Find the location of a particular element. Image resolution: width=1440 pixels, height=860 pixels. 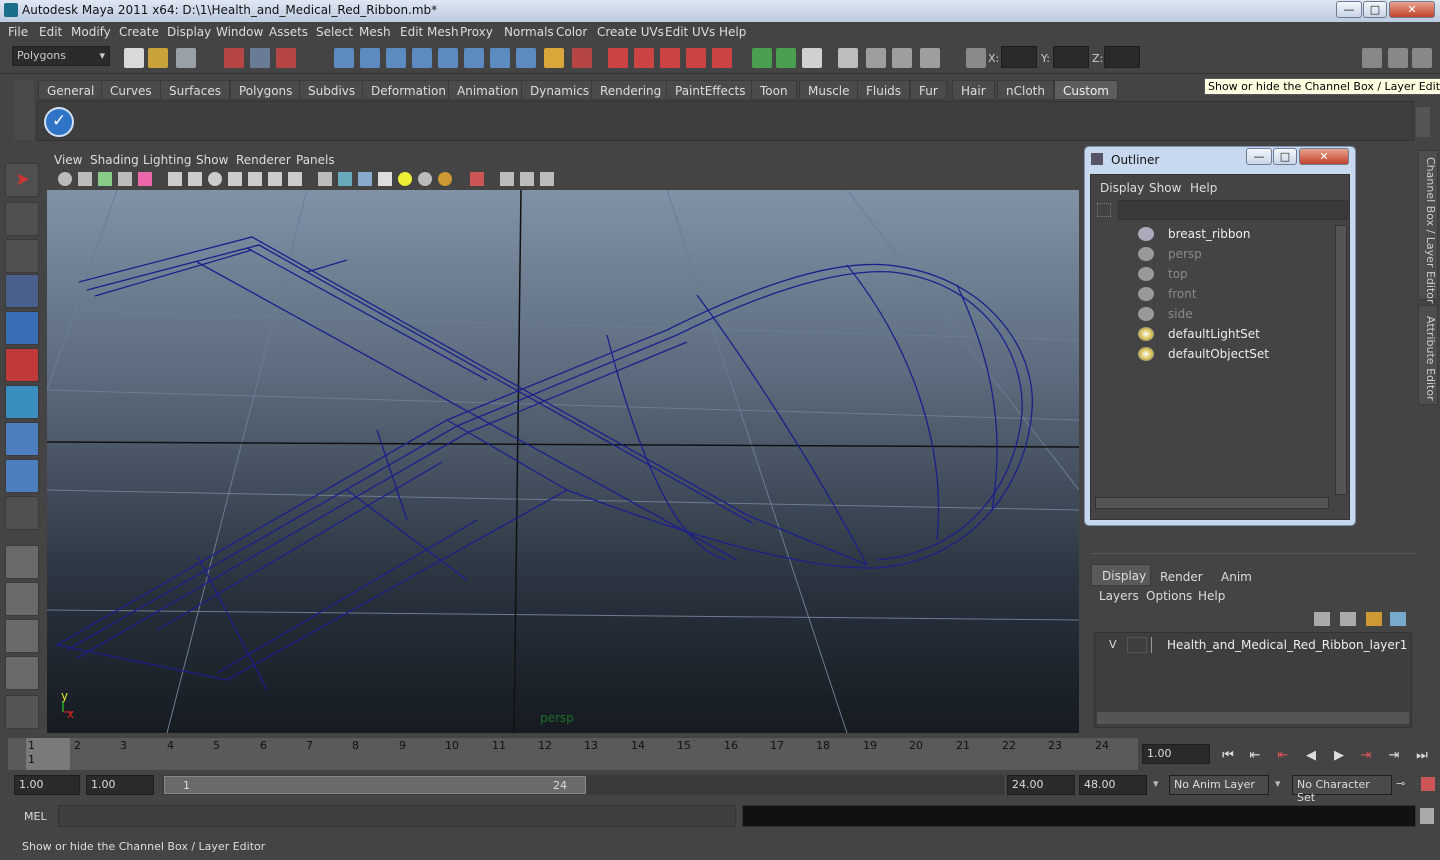

shelf-tab-animation: Animation is located at coordinates (488, 90).